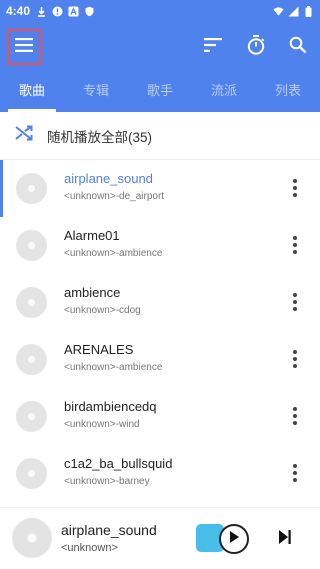  What do you see at coordinates (32, 538) in the screenshot?
I see `now-playing-album-art` at bounding box center [32, 538].